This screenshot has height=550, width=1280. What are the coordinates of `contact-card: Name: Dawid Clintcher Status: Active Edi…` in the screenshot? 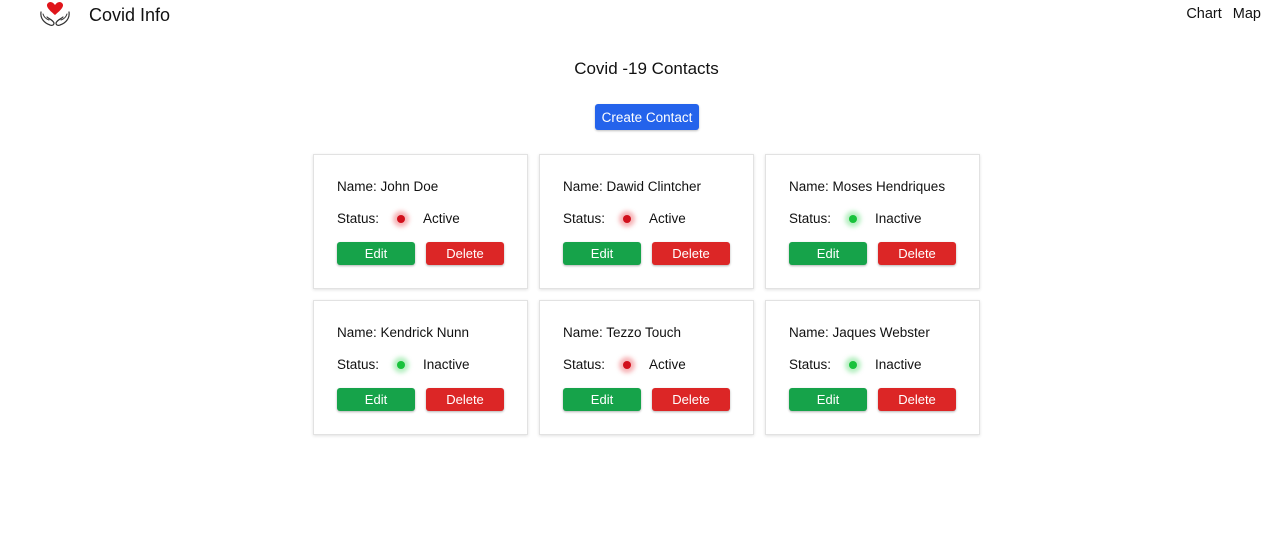 It's located at (646, 221).